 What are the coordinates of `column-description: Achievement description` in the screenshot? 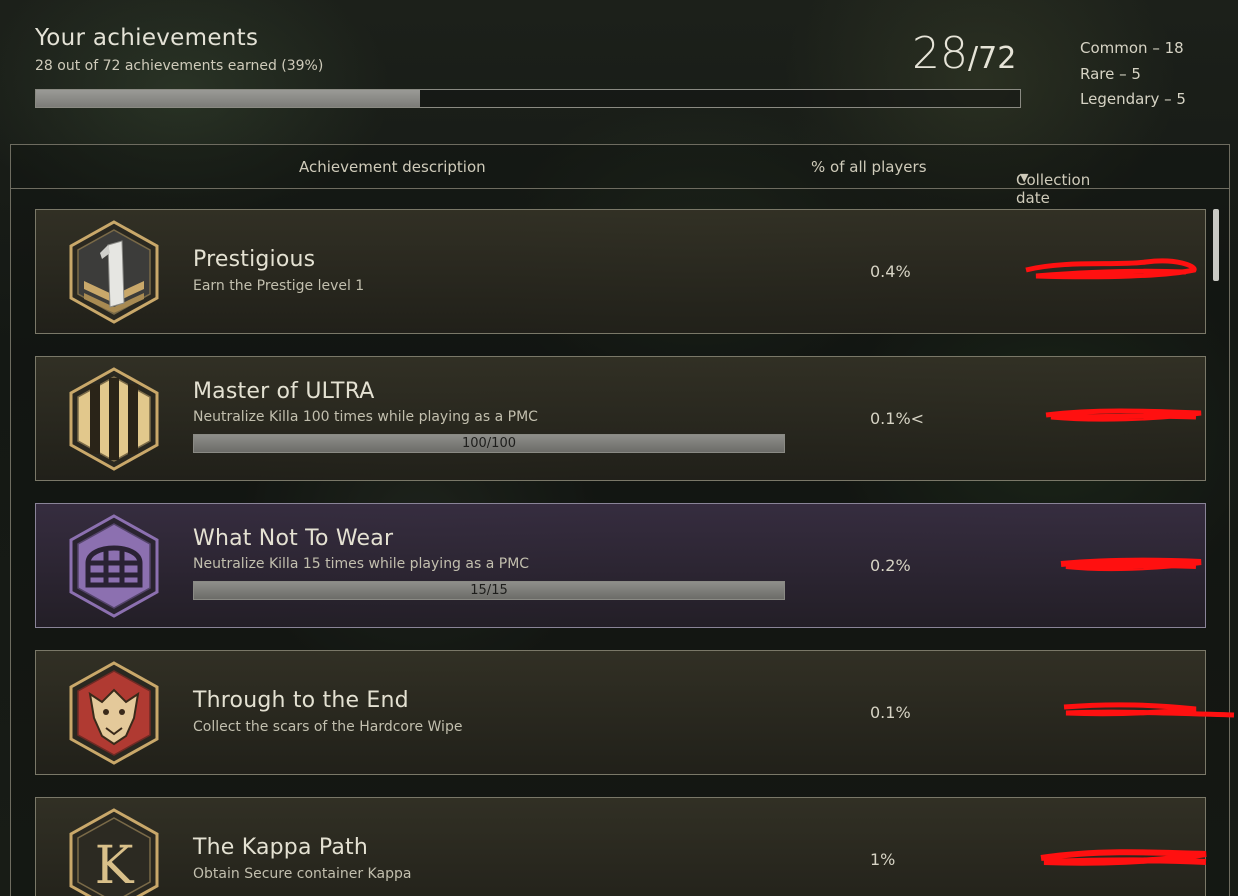 It's located at (392, 167).